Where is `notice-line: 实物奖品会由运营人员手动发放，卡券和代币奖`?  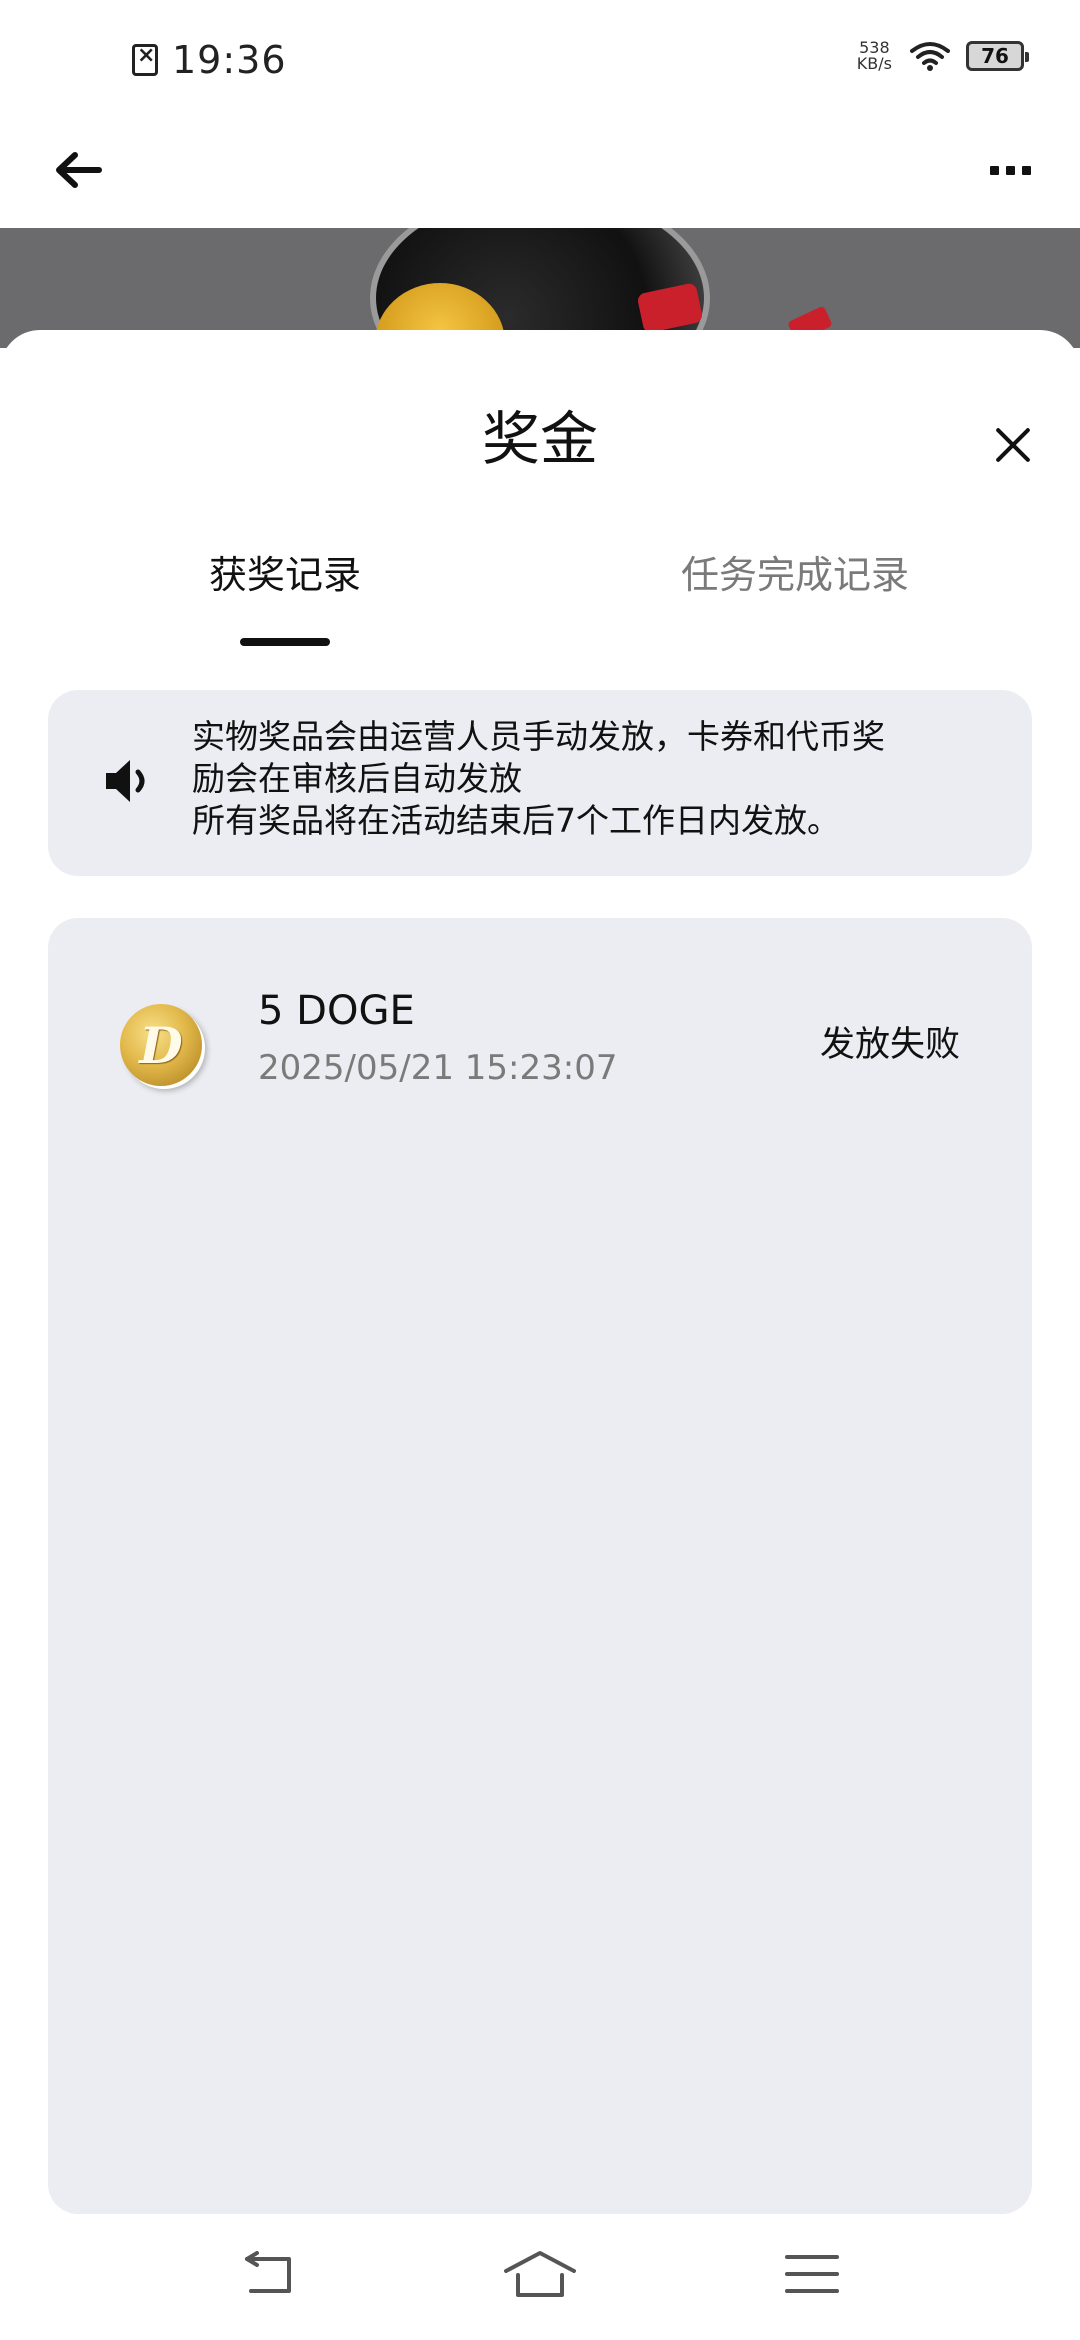
notice-line: 实物奖品会由运营人员手动发放，卡券和代币奖 is located at coordinates (538, 736).